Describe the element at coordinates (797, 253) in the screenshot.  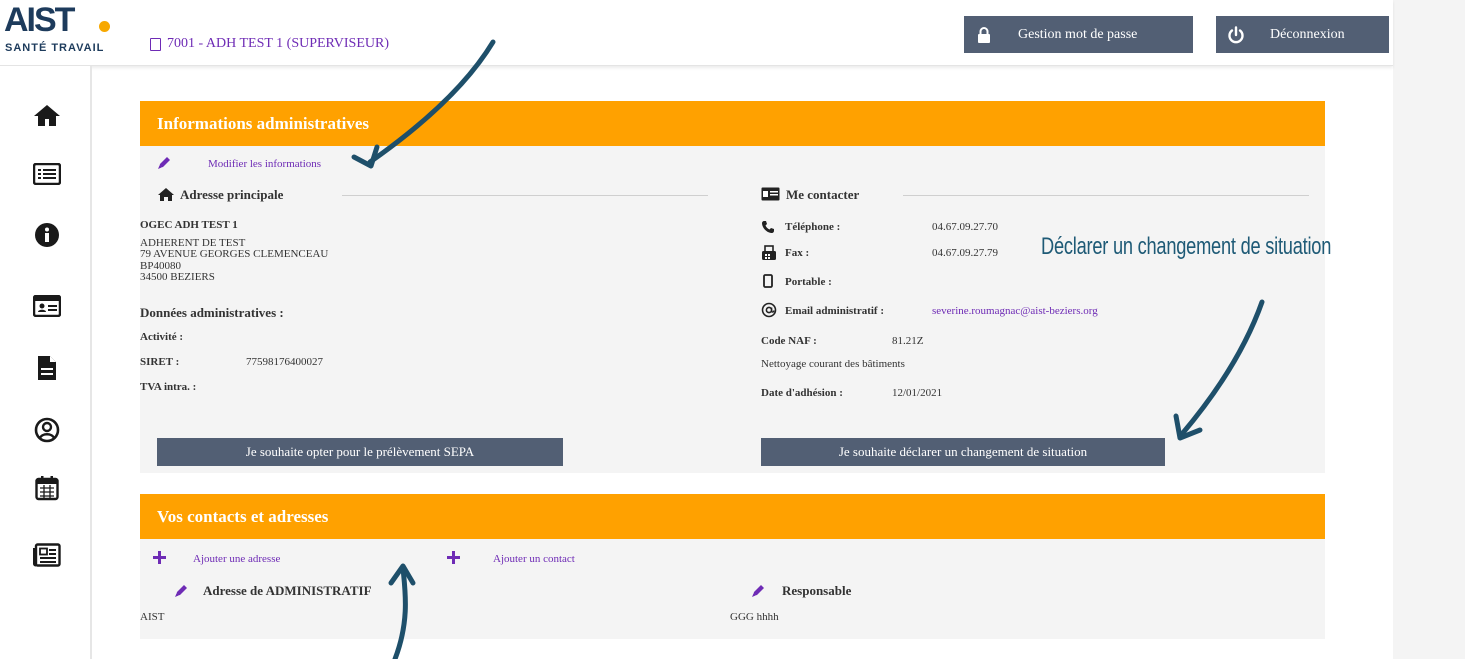
I see `fax-label: Fax :` at that location.